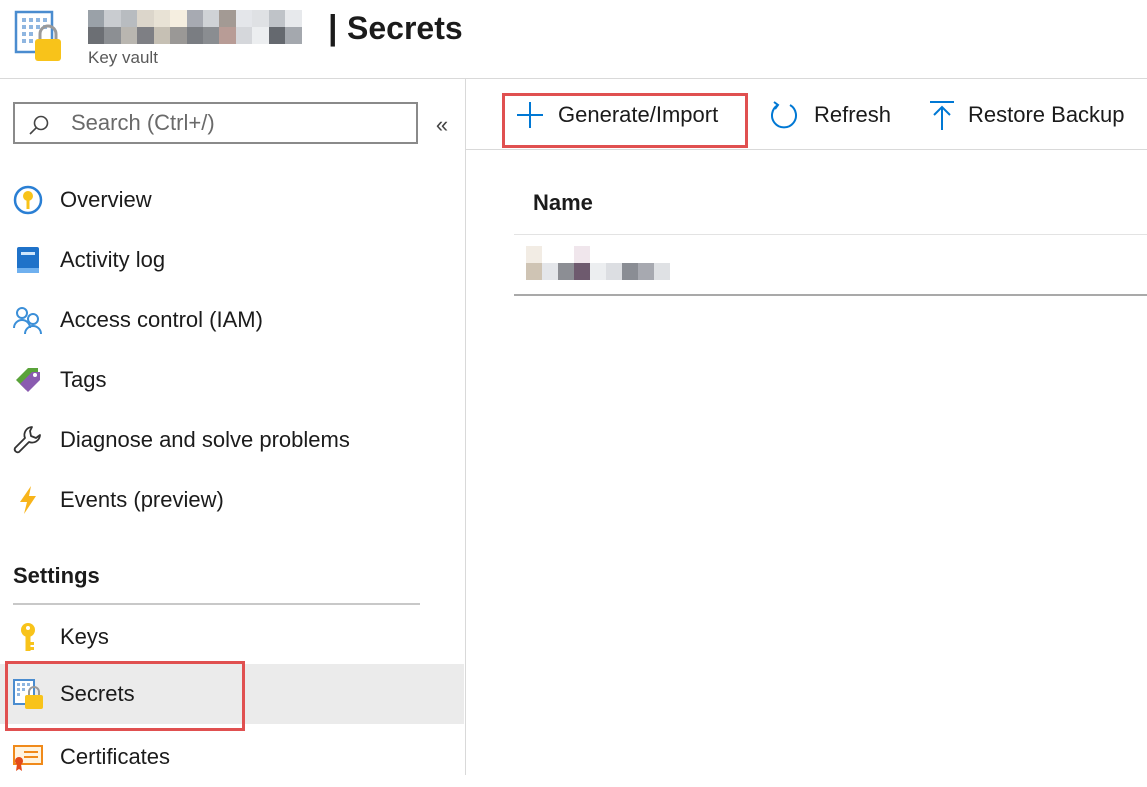 The width and height of the screenshot is (1147, 787). I want to click on sidebar-item-keys: Keys, so click(232, 637).